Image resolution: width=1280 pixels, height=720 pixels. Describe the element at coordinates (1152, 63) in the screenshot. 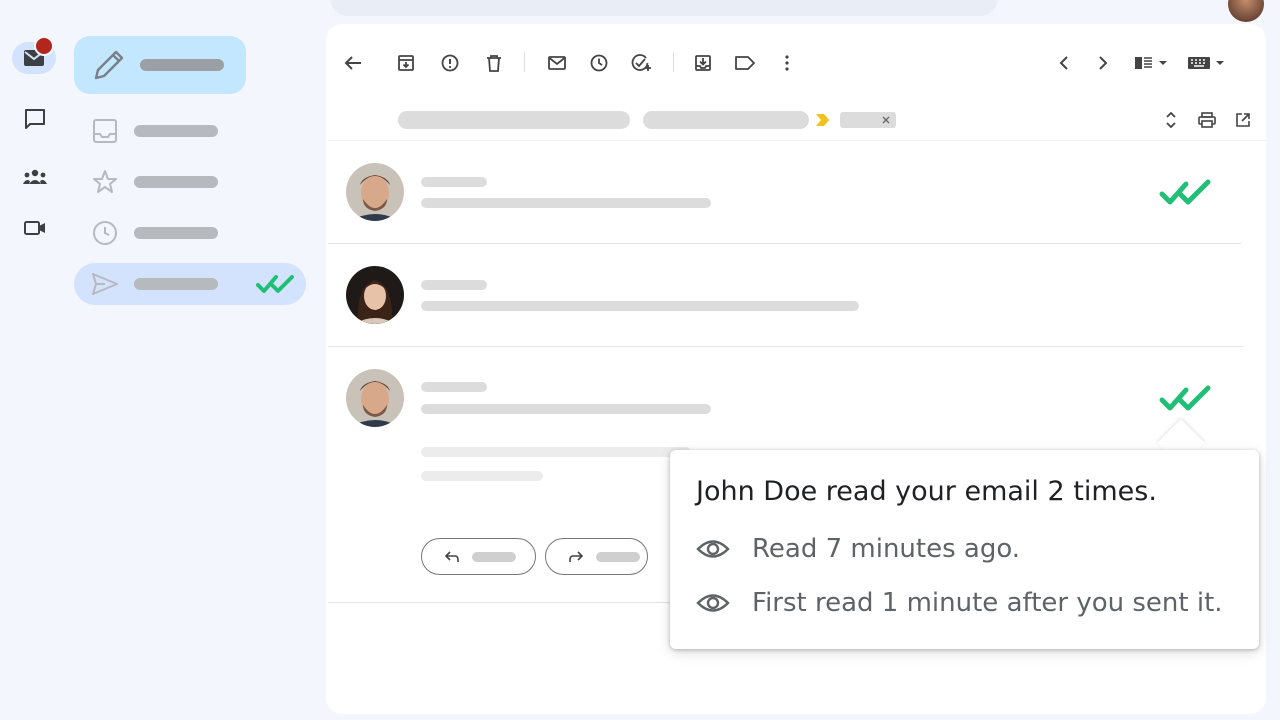

I see `split-pane-icon` at that location.